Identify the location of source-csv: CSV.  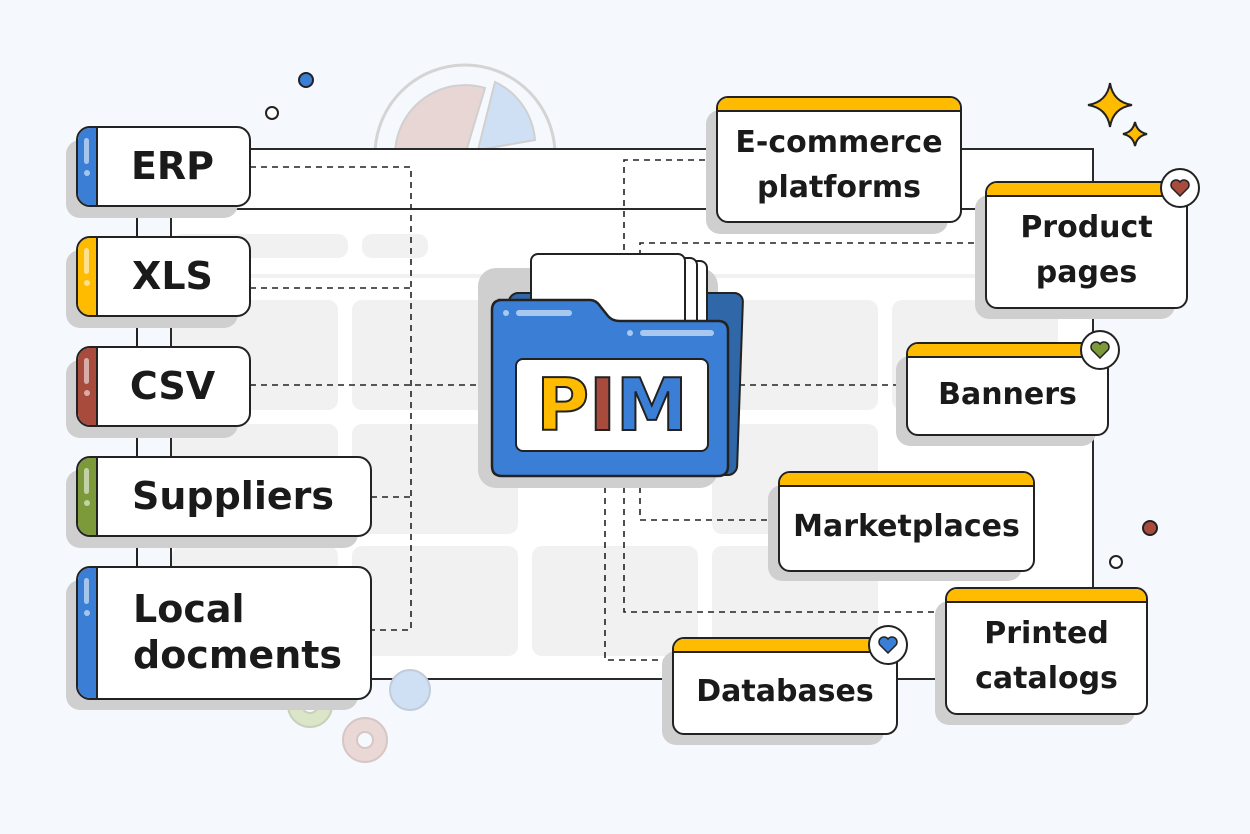
(163, 386).